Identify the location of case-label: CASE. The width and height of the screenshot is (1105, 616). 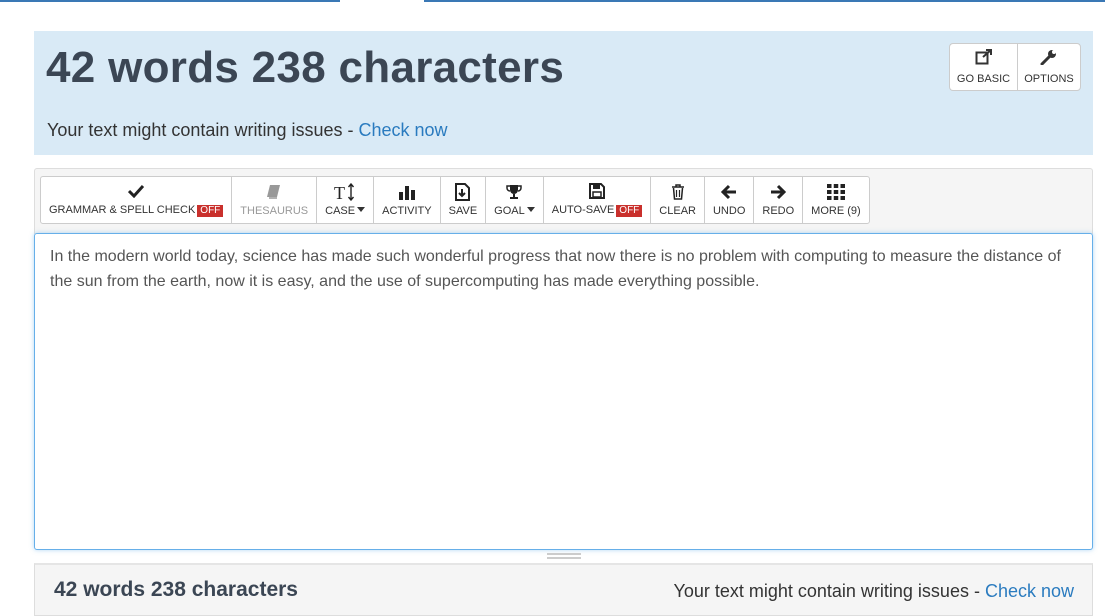
(340, 211).